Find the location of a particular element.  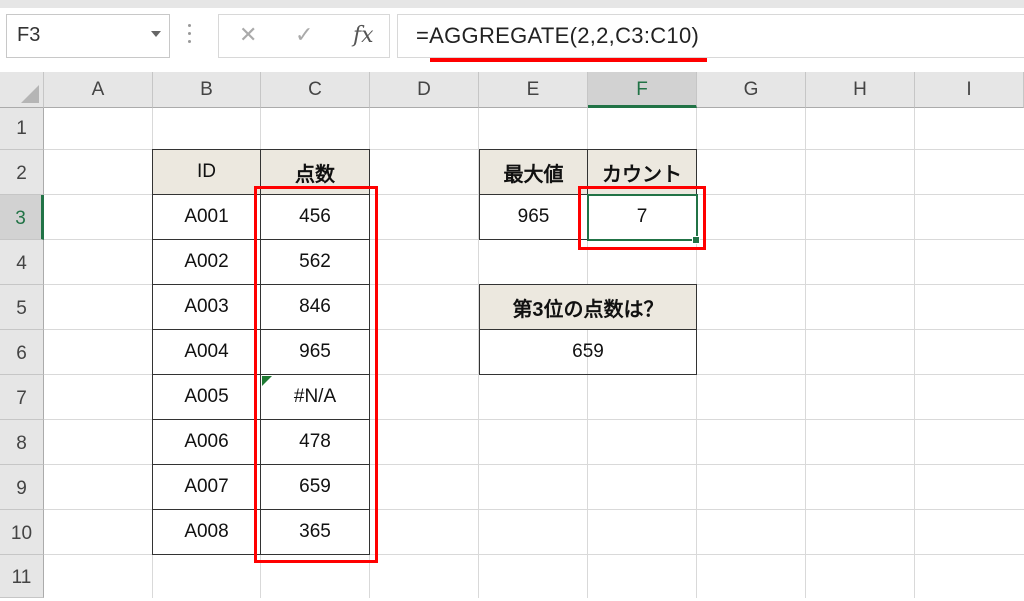

row-header-2: 2 is located at coordinates (22, 172).